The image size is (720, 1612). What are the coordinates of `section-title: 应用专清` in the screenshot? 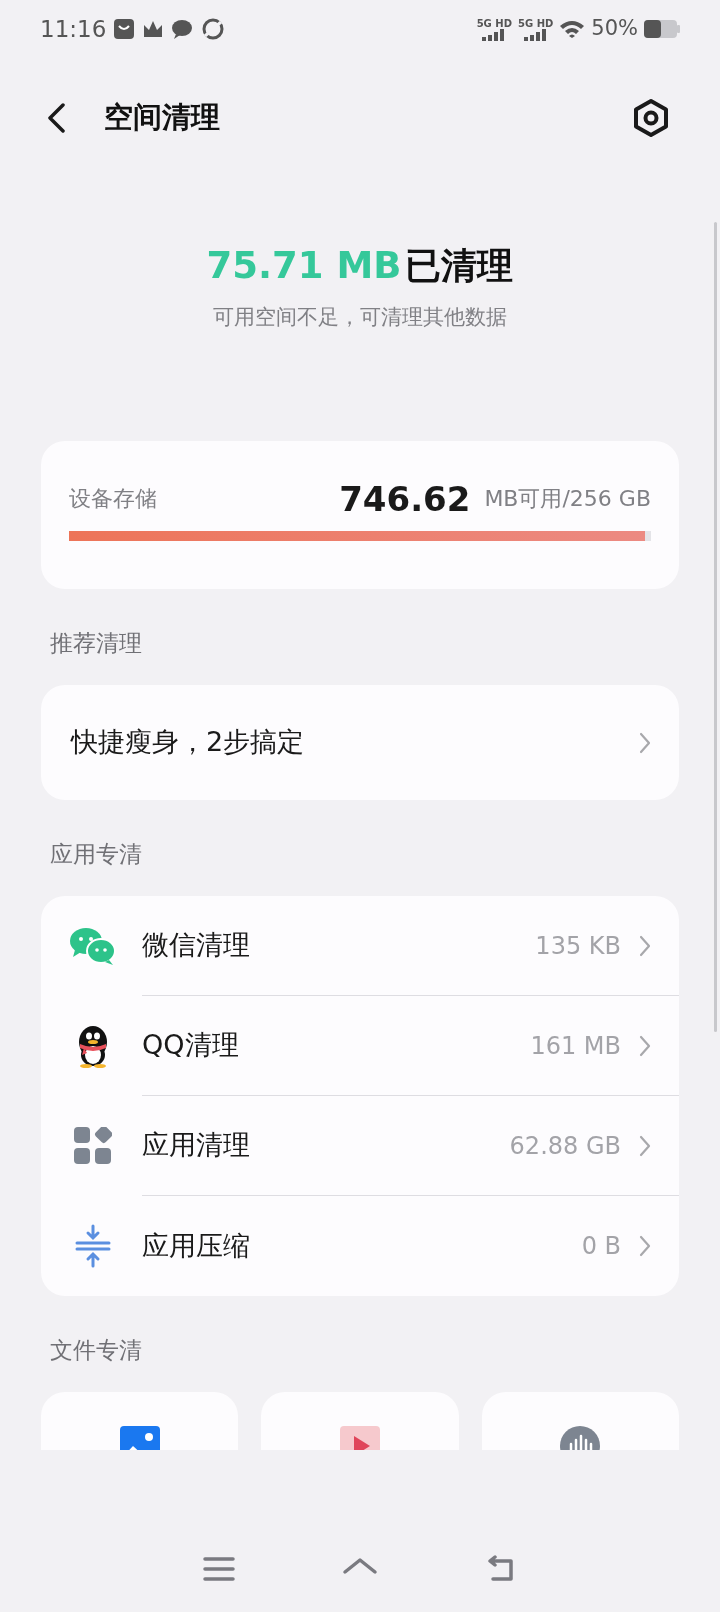 It's located at (96, 854).